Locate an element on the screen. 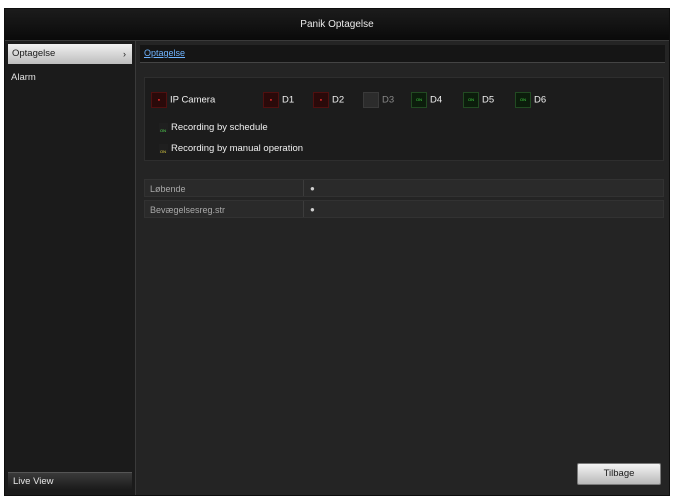 This screenshot has height=498, width=673. channel-d3: D3 is located at coordinates (378, 100).